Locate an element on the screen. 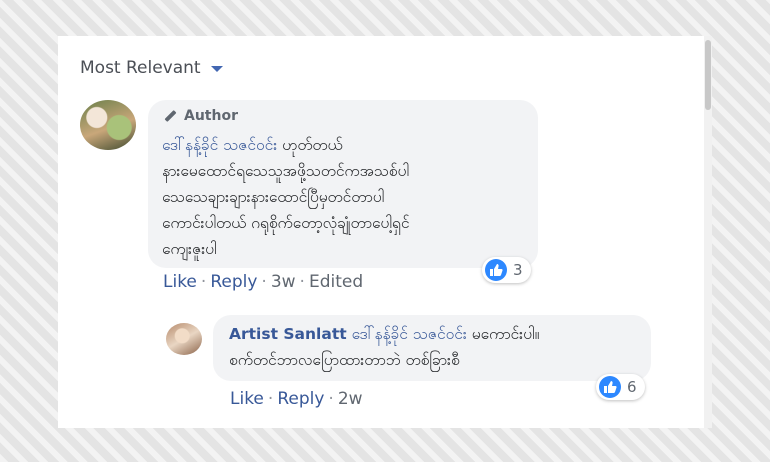 This screenshot has width=770, height=462. scrollbar-thumb is located at coordinates (708, 75).